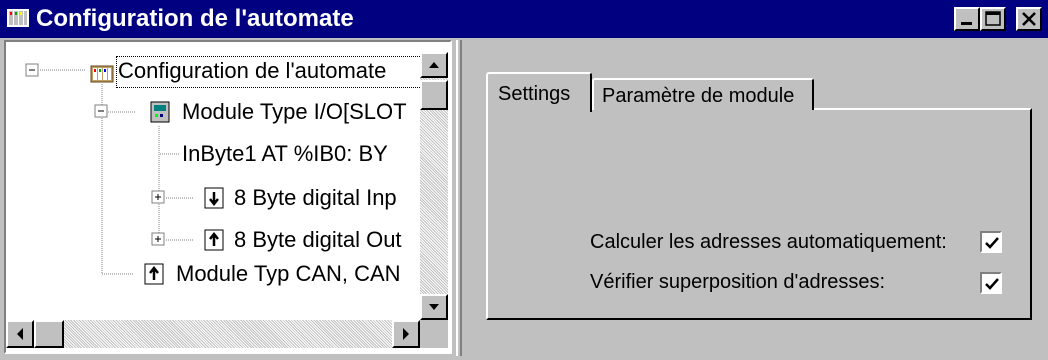 This screenshot has width=1048, height=360. What do you see at coordinates (768, 242) in the screenshot?
I see `auto-address-label: Calculer les adresses automatiquement:` at bounding box center [768, 242].